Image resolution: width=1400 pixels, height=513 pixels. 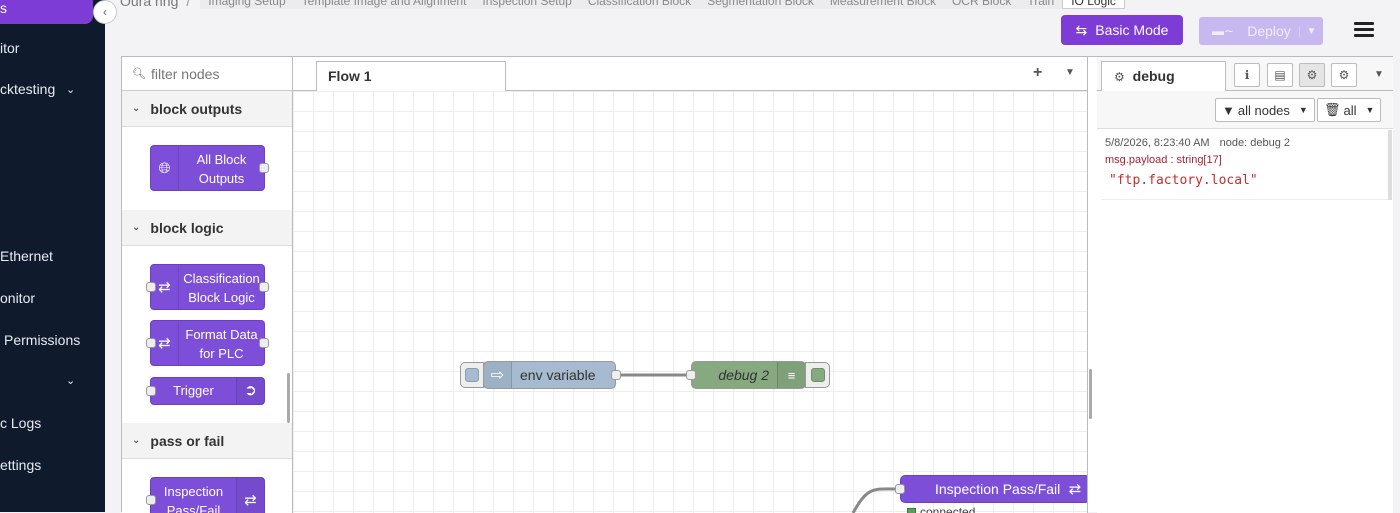 I want to click on debug-message-meta: 5/8/2026, 8:23:40 AM node: debug 2, so click(x=1245, y=143).